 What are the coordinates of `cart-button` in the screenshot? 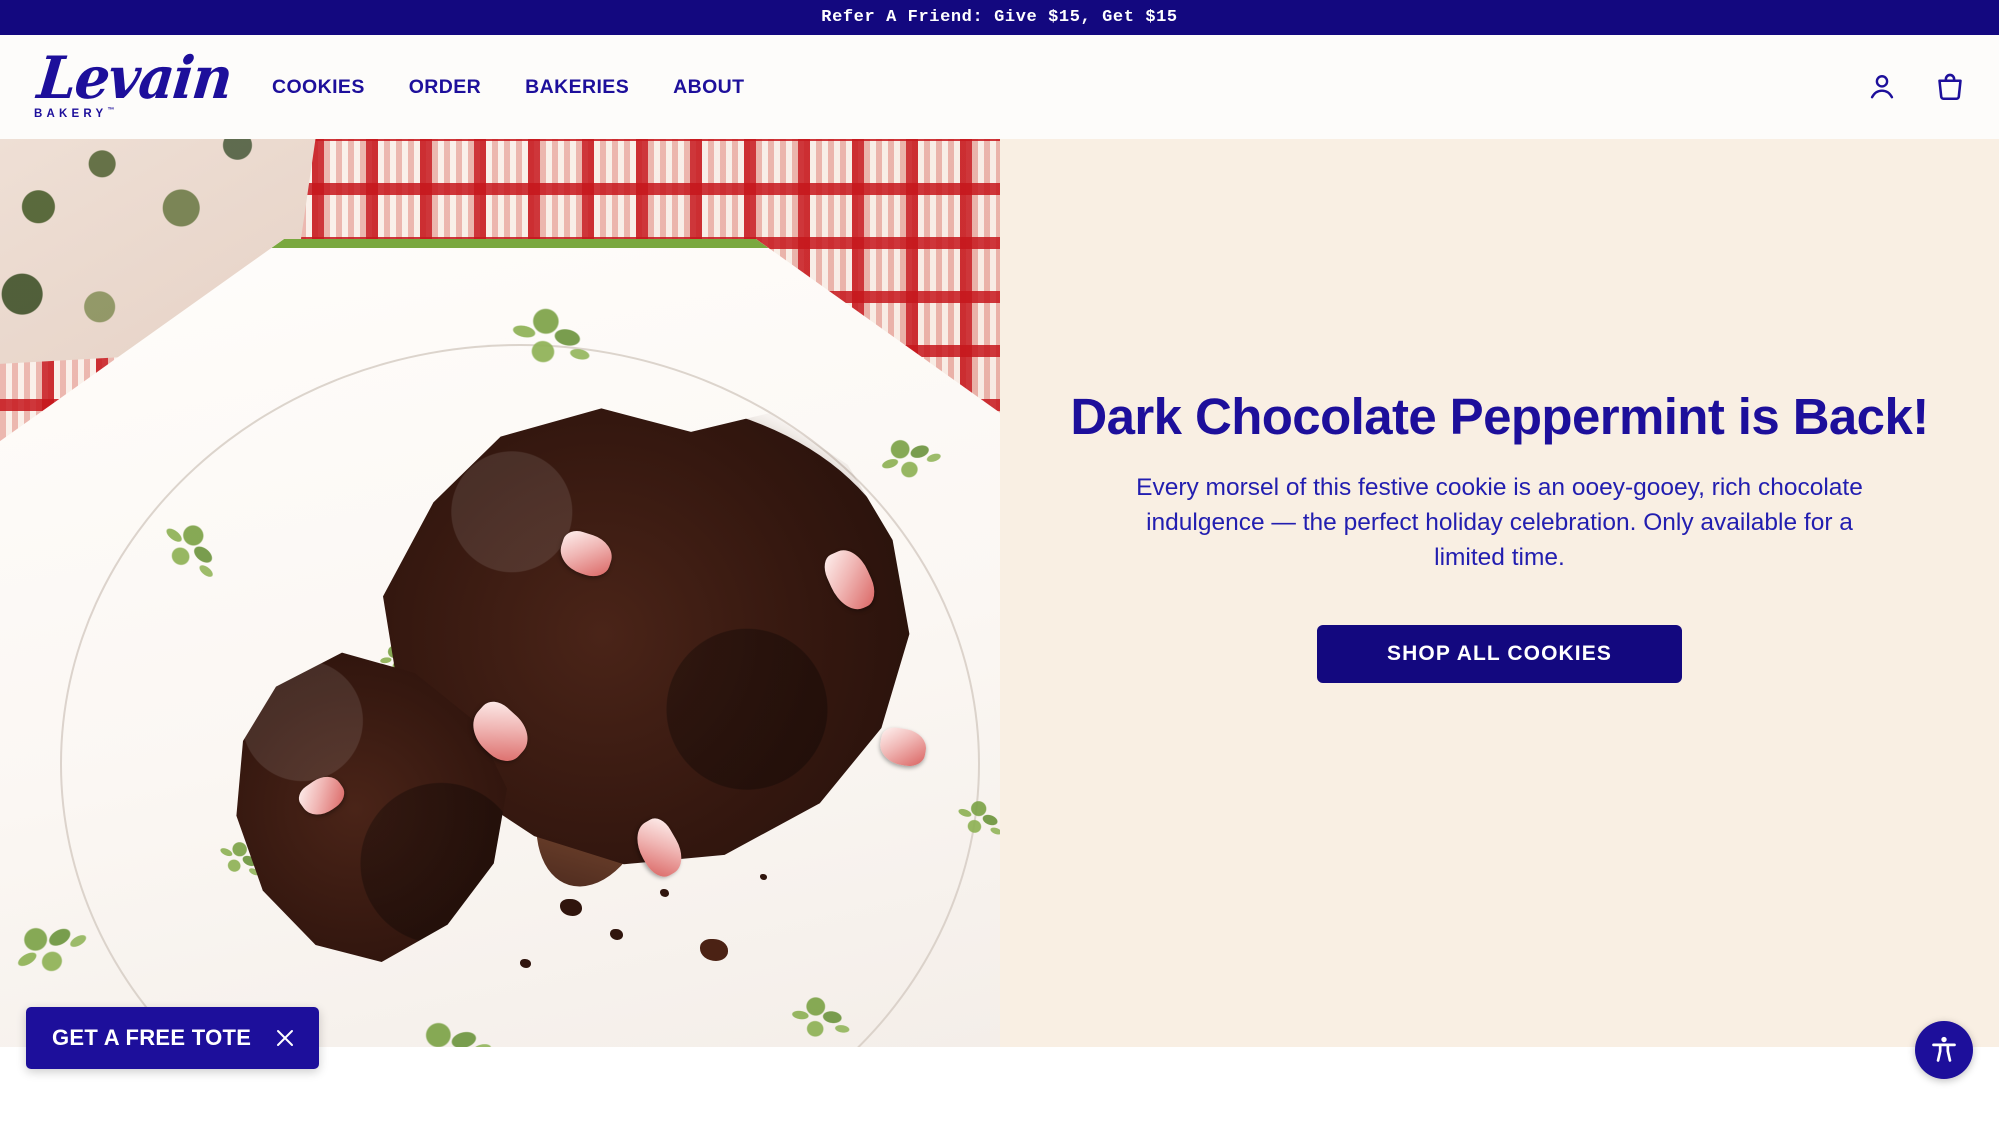 It's located at (1950, 87).